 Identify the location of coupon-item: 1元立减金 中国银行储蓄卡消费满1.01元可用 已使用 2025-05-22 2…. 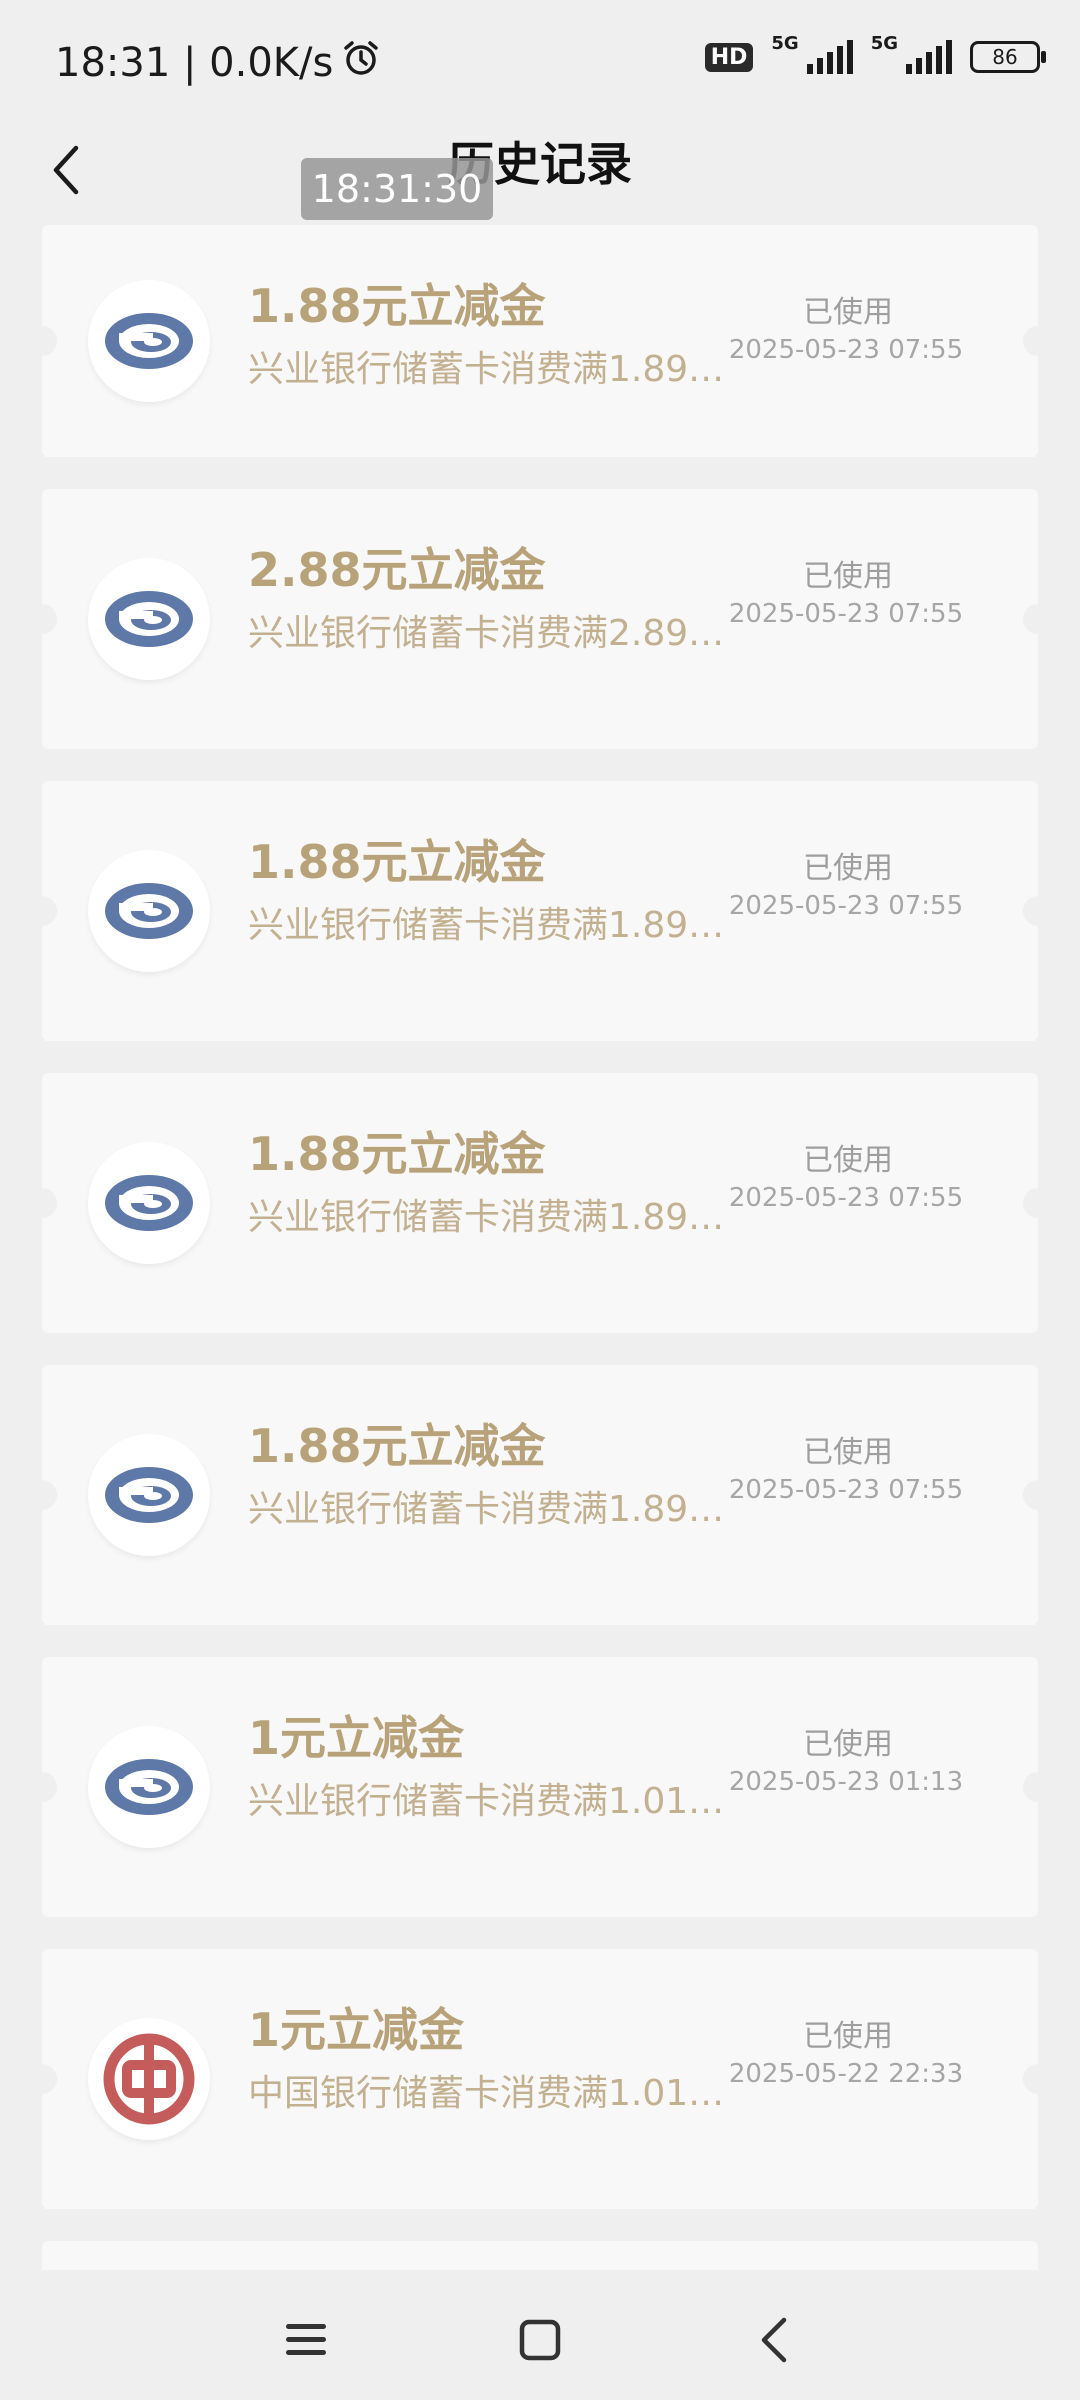
(540, 2079).